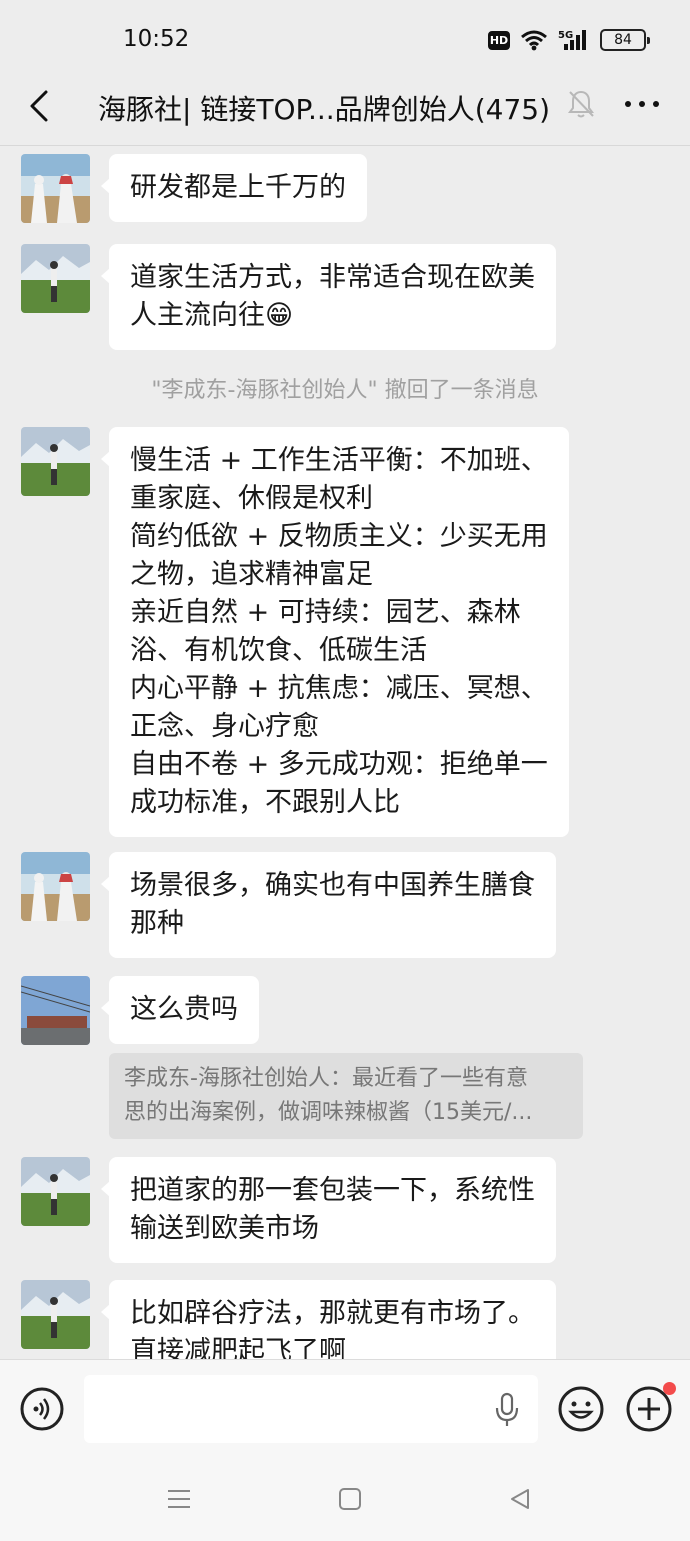 This screenshot has height=1541, width=690. What do you see at coordinates (345, 390) in the screenshot?
I see `recall-notice: "李成东-海豚社创始人" 撤回了一条消息` at bounding box center [345, 390].